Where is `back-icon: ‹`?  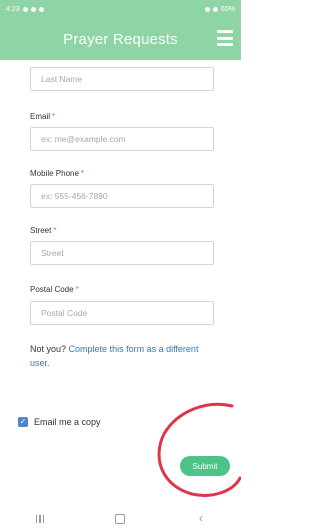 back-icon: ‹ is located at coordinates (201, 519).